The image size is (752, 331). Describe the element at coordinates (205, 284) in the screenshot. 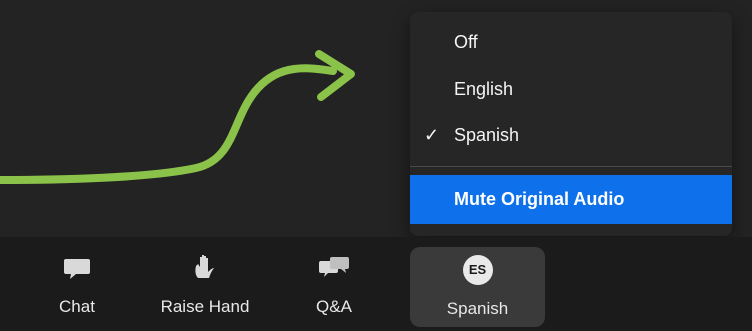

I see `raise-hand-button: Raise Hand` at that location.